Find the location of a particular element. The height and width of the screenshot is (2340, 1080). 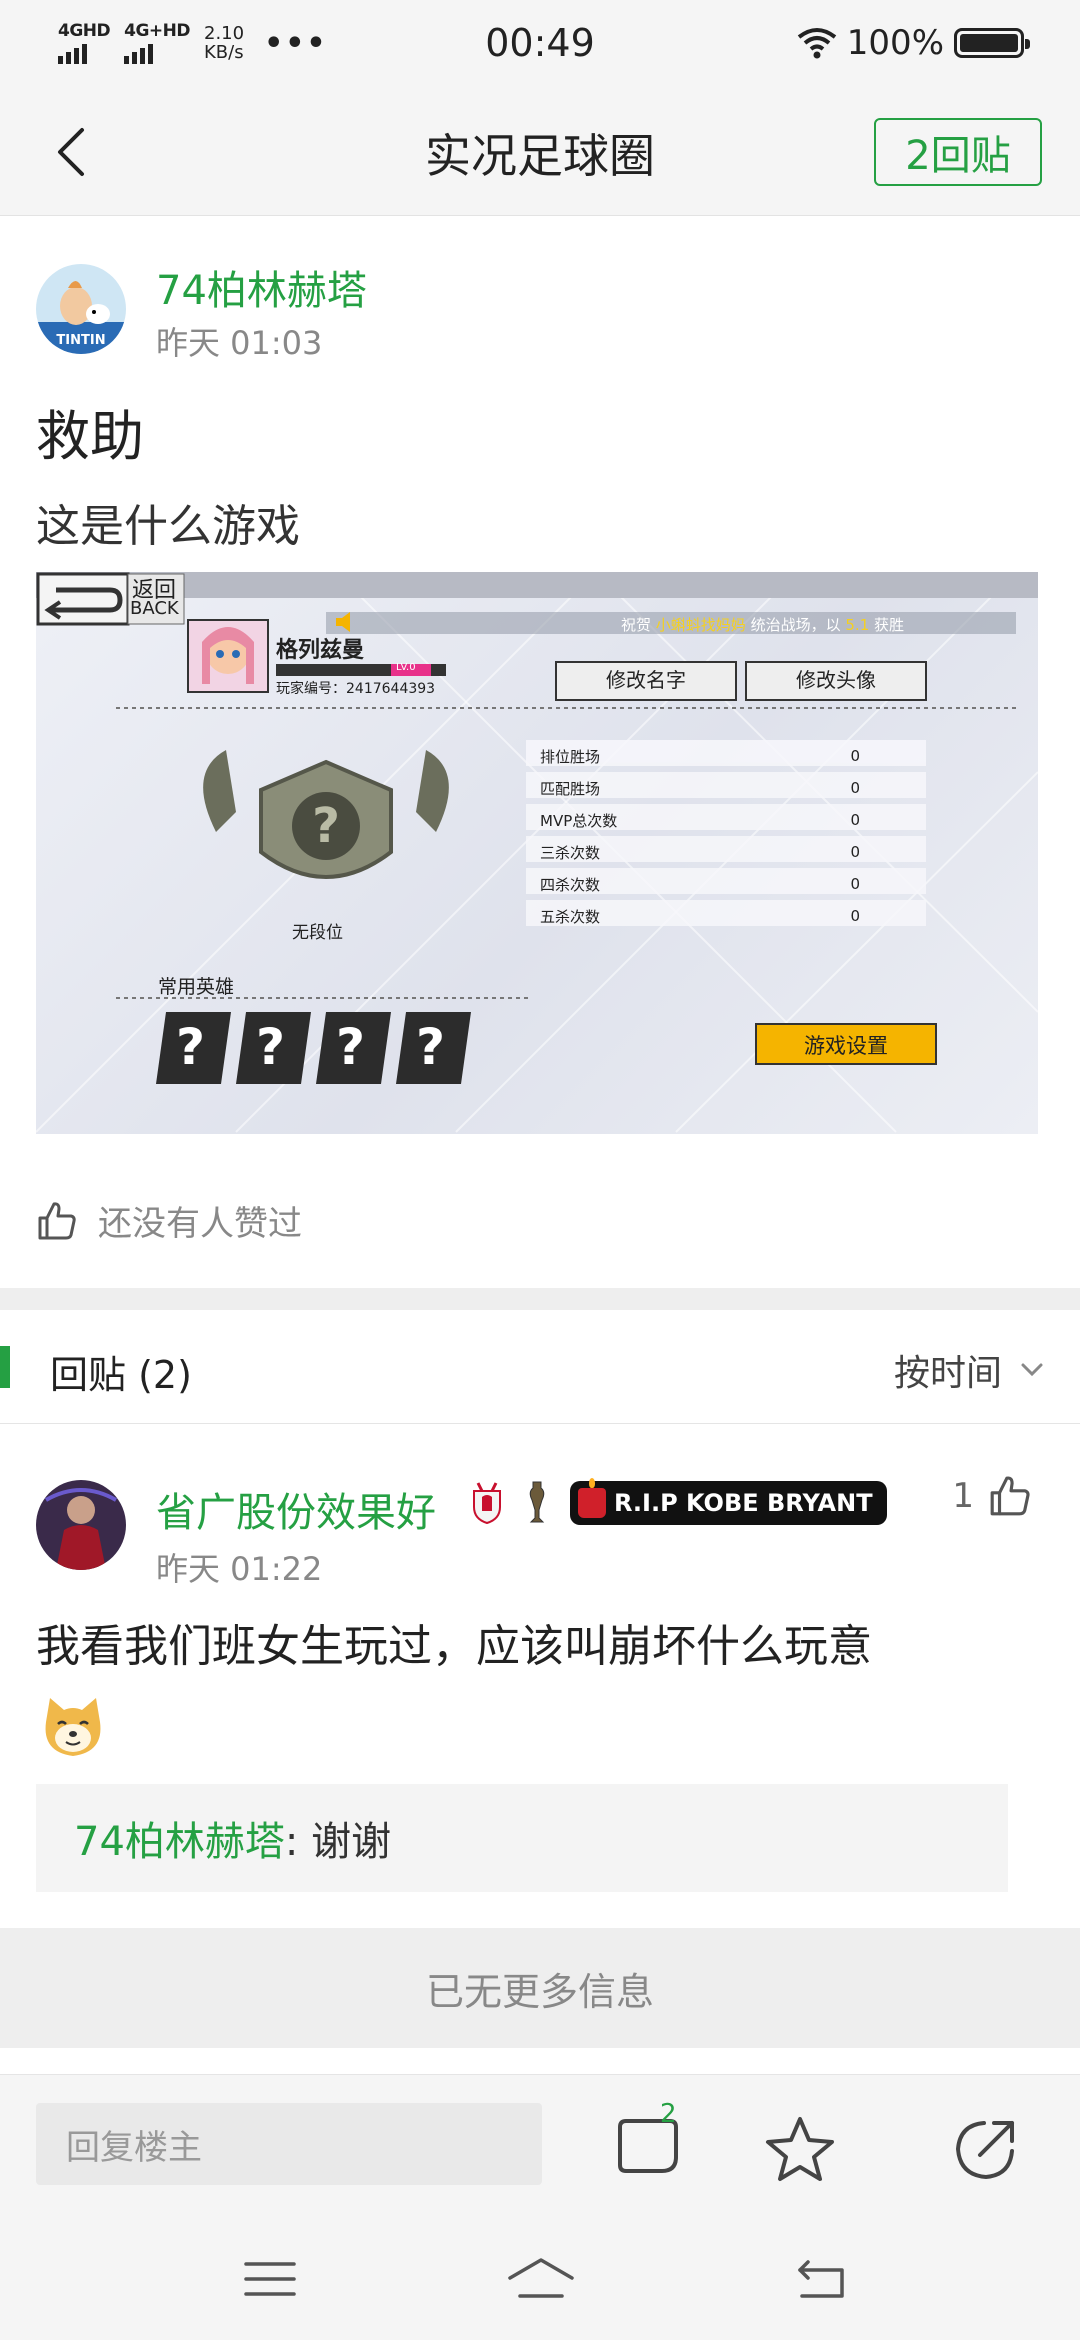

marquee-name: 小蝌蚪找妈妈 is located at coordinates (700, 625).